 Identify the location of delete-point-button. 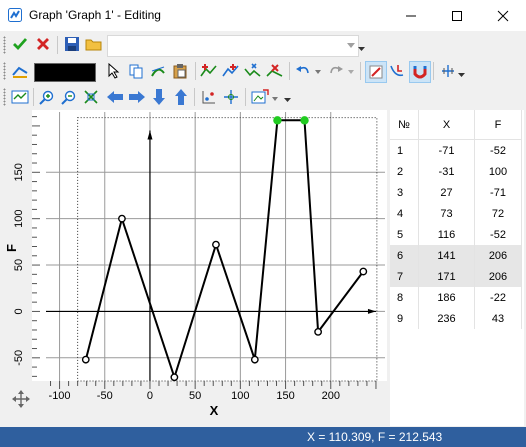
(275, 71).